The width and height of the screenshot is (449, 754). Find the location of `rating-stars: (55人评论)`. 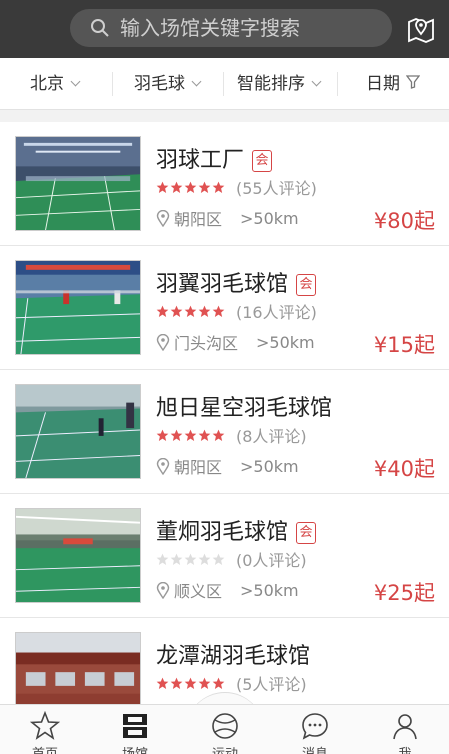

rating-stars: (55人评论) is located at coordinates (236, 188).